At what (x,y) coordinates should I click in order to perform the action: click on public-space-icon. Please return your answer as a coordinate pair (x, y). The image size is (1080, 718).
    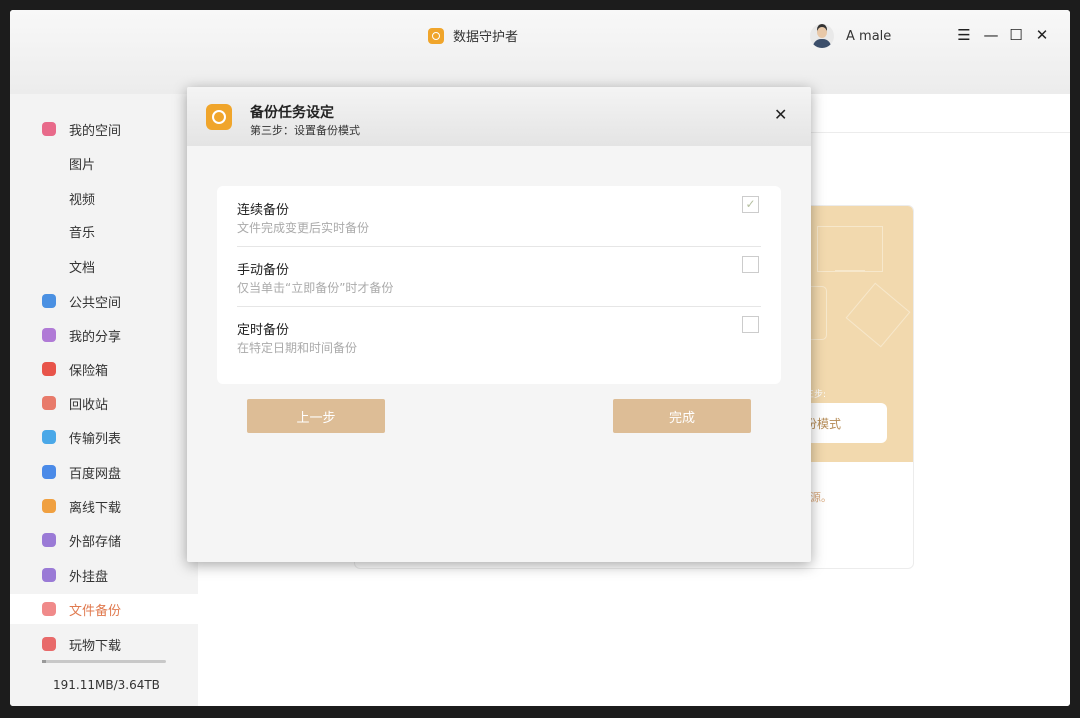
    Looking at the image, I should click on (49, 301).